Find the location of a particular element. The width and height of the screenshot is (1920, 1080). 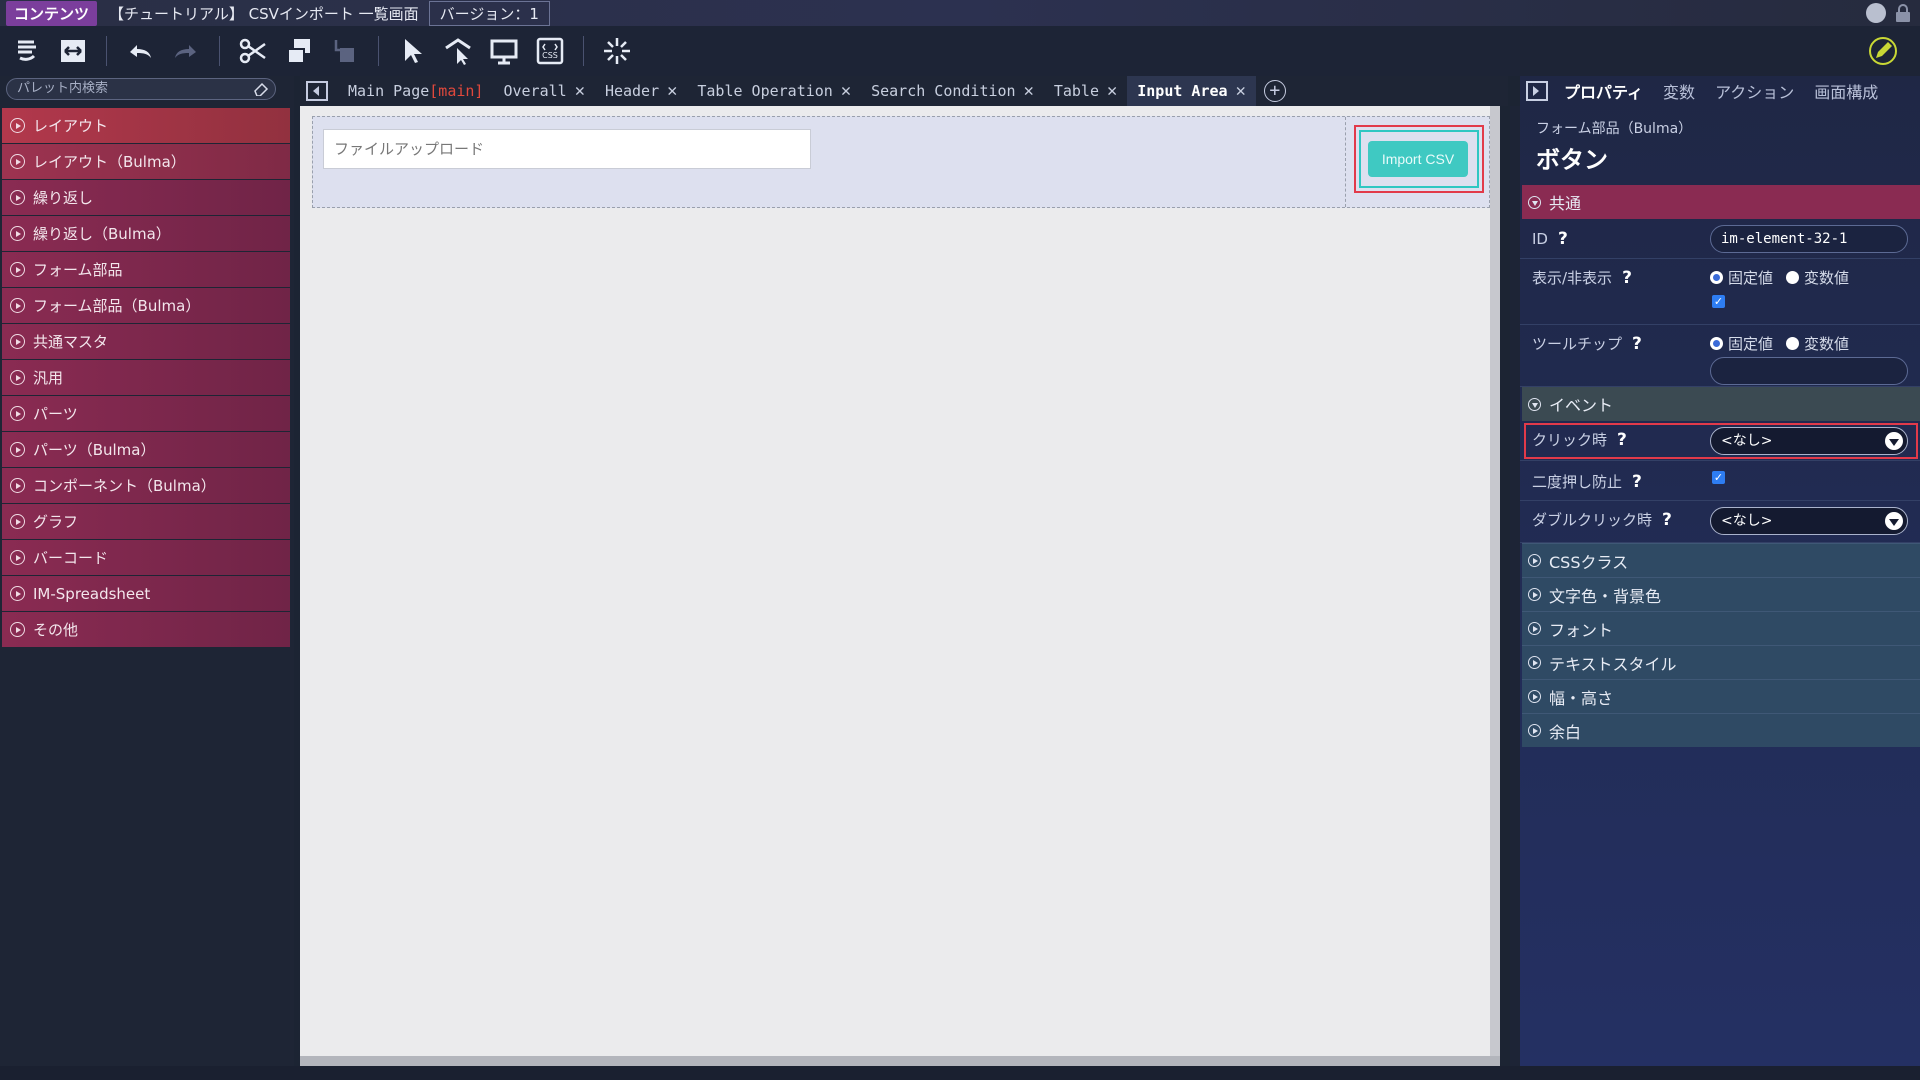

palette-item-label: 汎用 is located at coordinates (48, 378).